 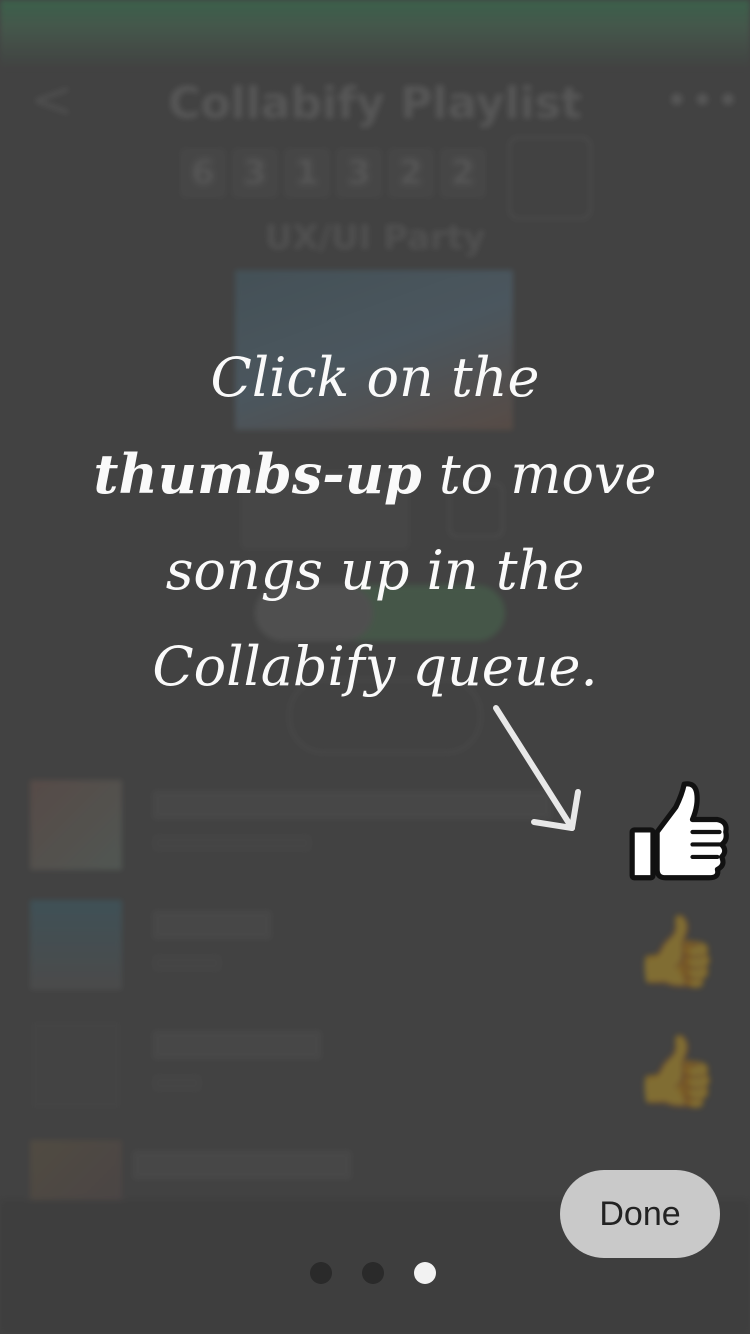 I want to click on pointer-arrow-icon, so click(x=537, y=768).